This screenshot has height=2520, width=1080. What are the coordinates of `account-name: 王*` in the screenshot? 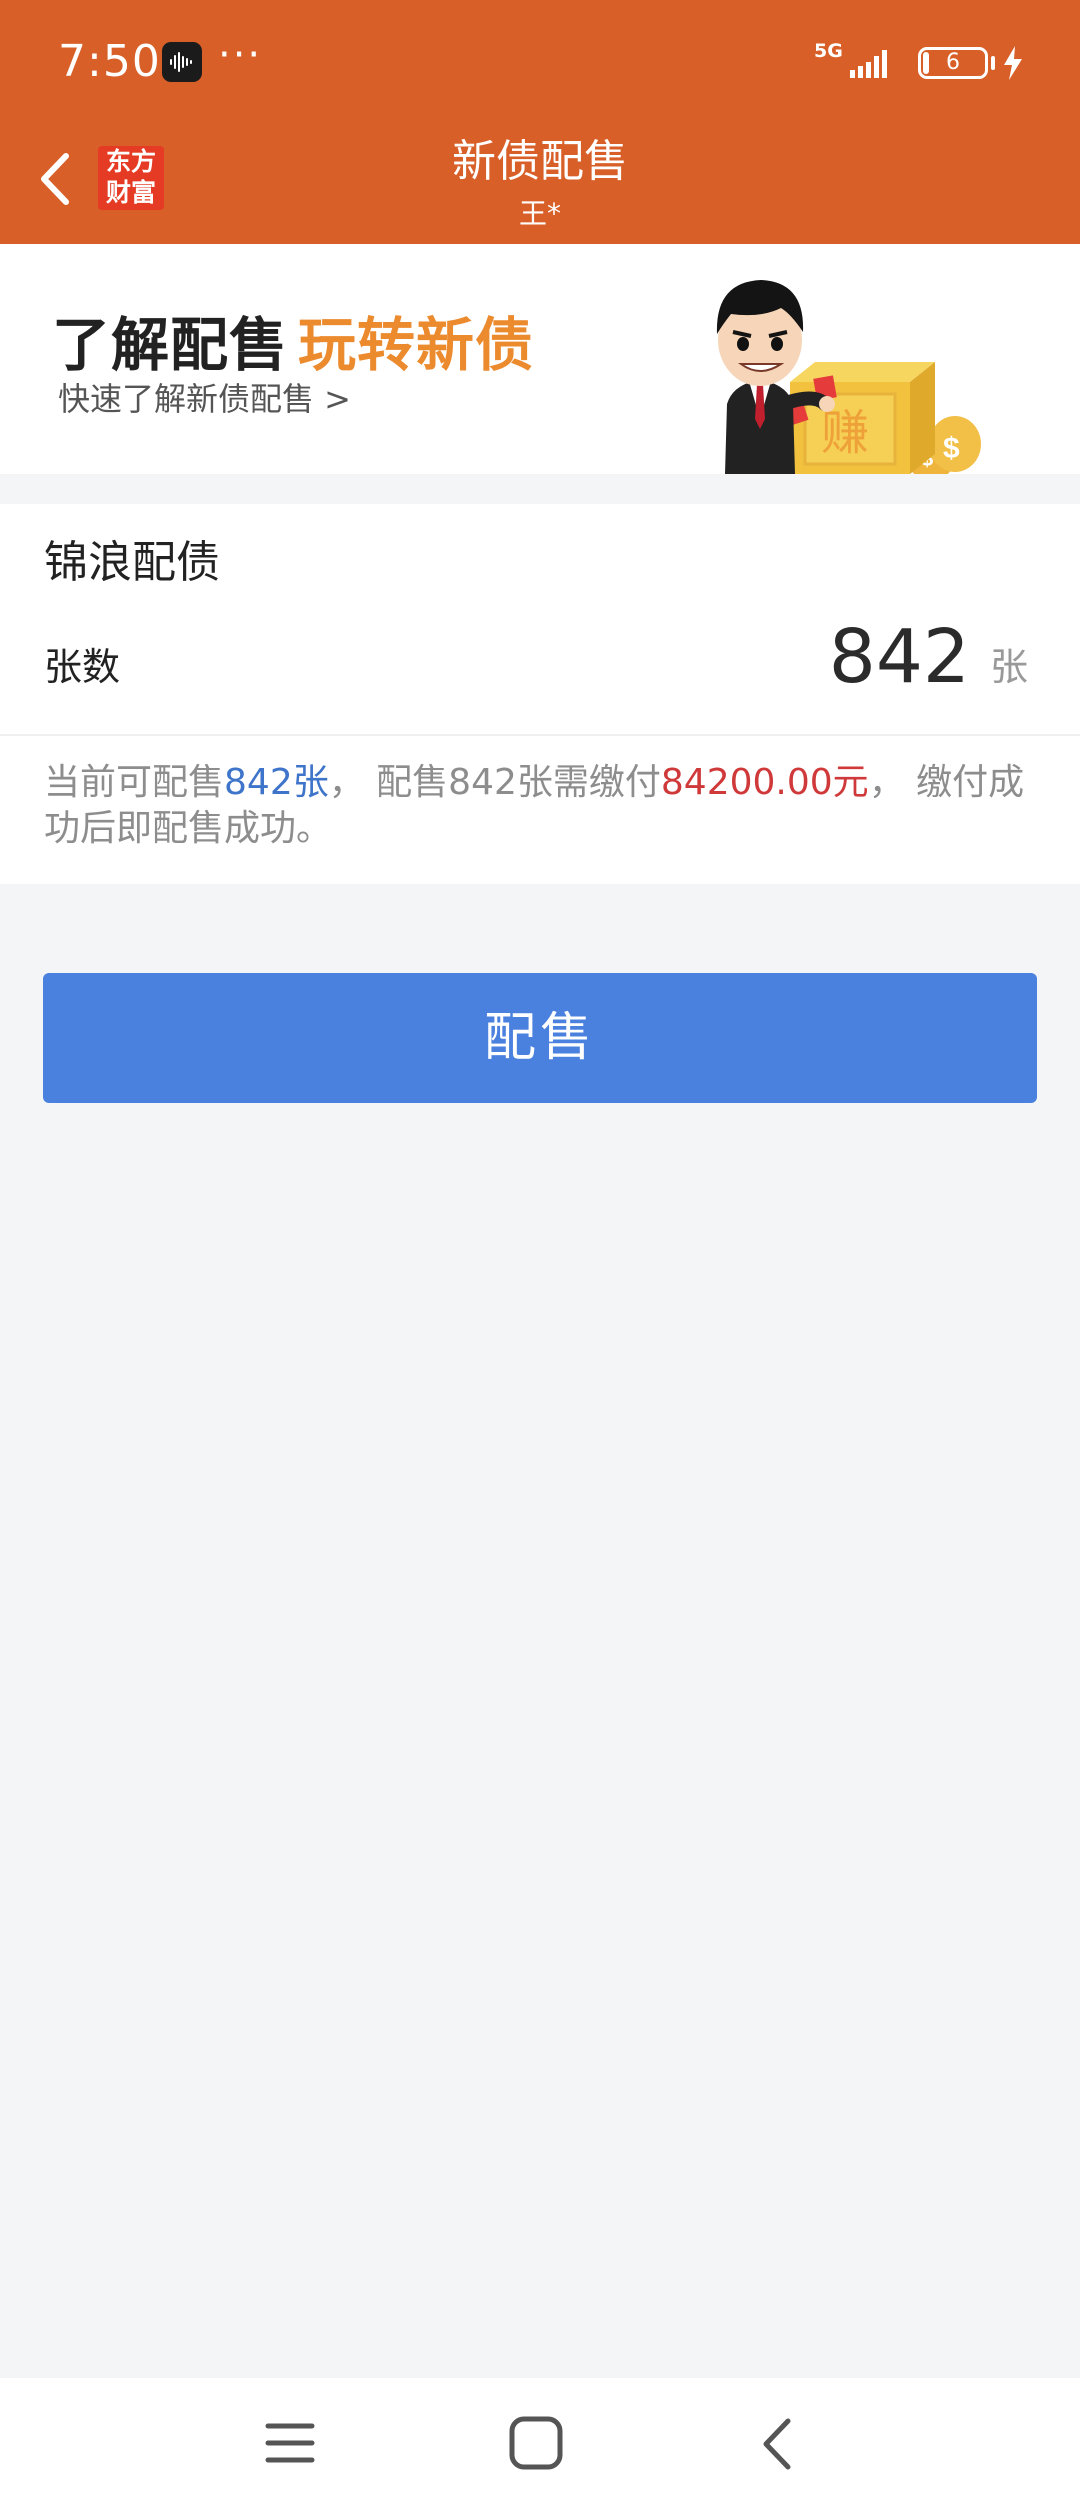 It's located at (539, 213).